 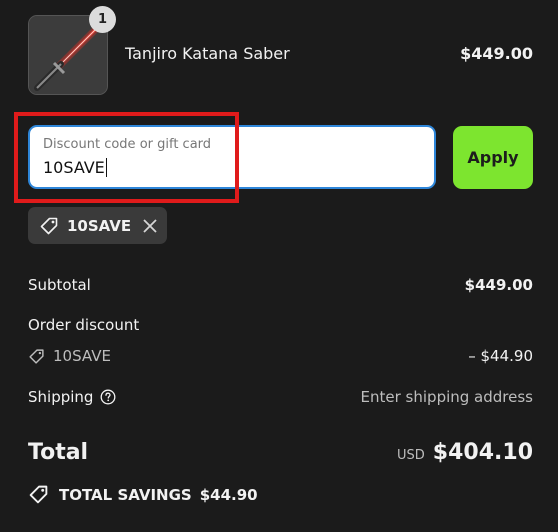 I want to click on savings-value: $44.90, so click(x=228, y=494).